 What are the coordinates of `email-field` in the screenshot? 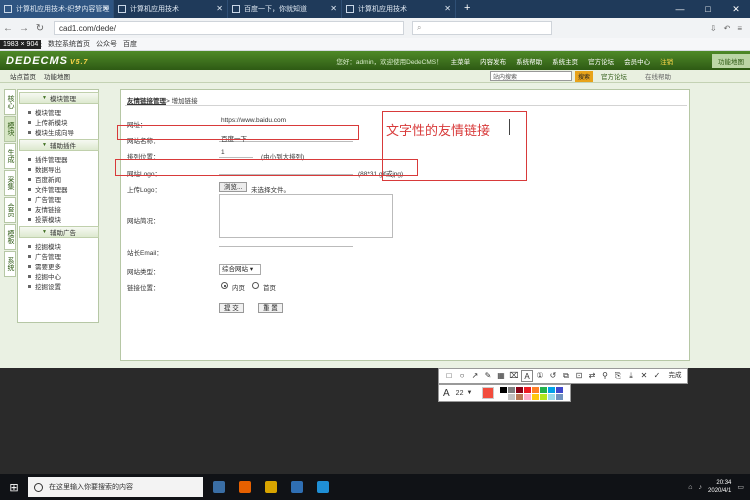 It's located at (286, 242).